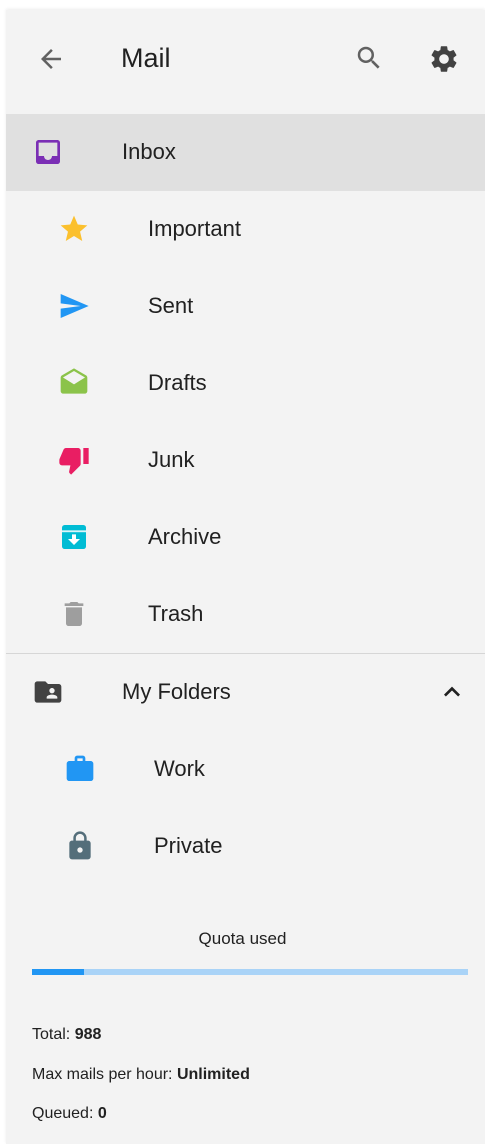 This screenshot has width=485, height=1144. I want to click on nav-item-important: Important, so click(245, 229).